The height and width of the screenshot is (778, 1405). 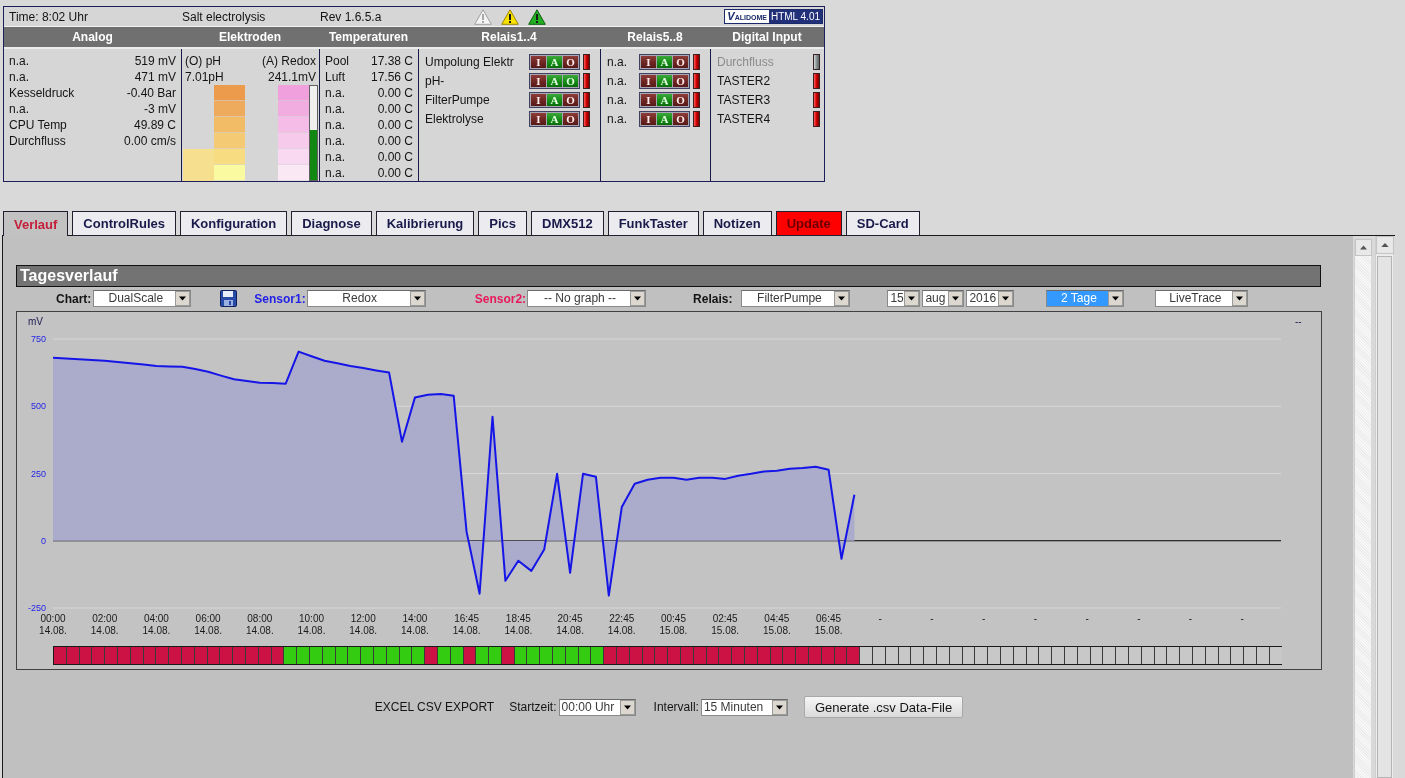 What do you see at coordinates (904, 298) in the screenshot?
I see `dropdown: 15` at bounding box center [904, 298].